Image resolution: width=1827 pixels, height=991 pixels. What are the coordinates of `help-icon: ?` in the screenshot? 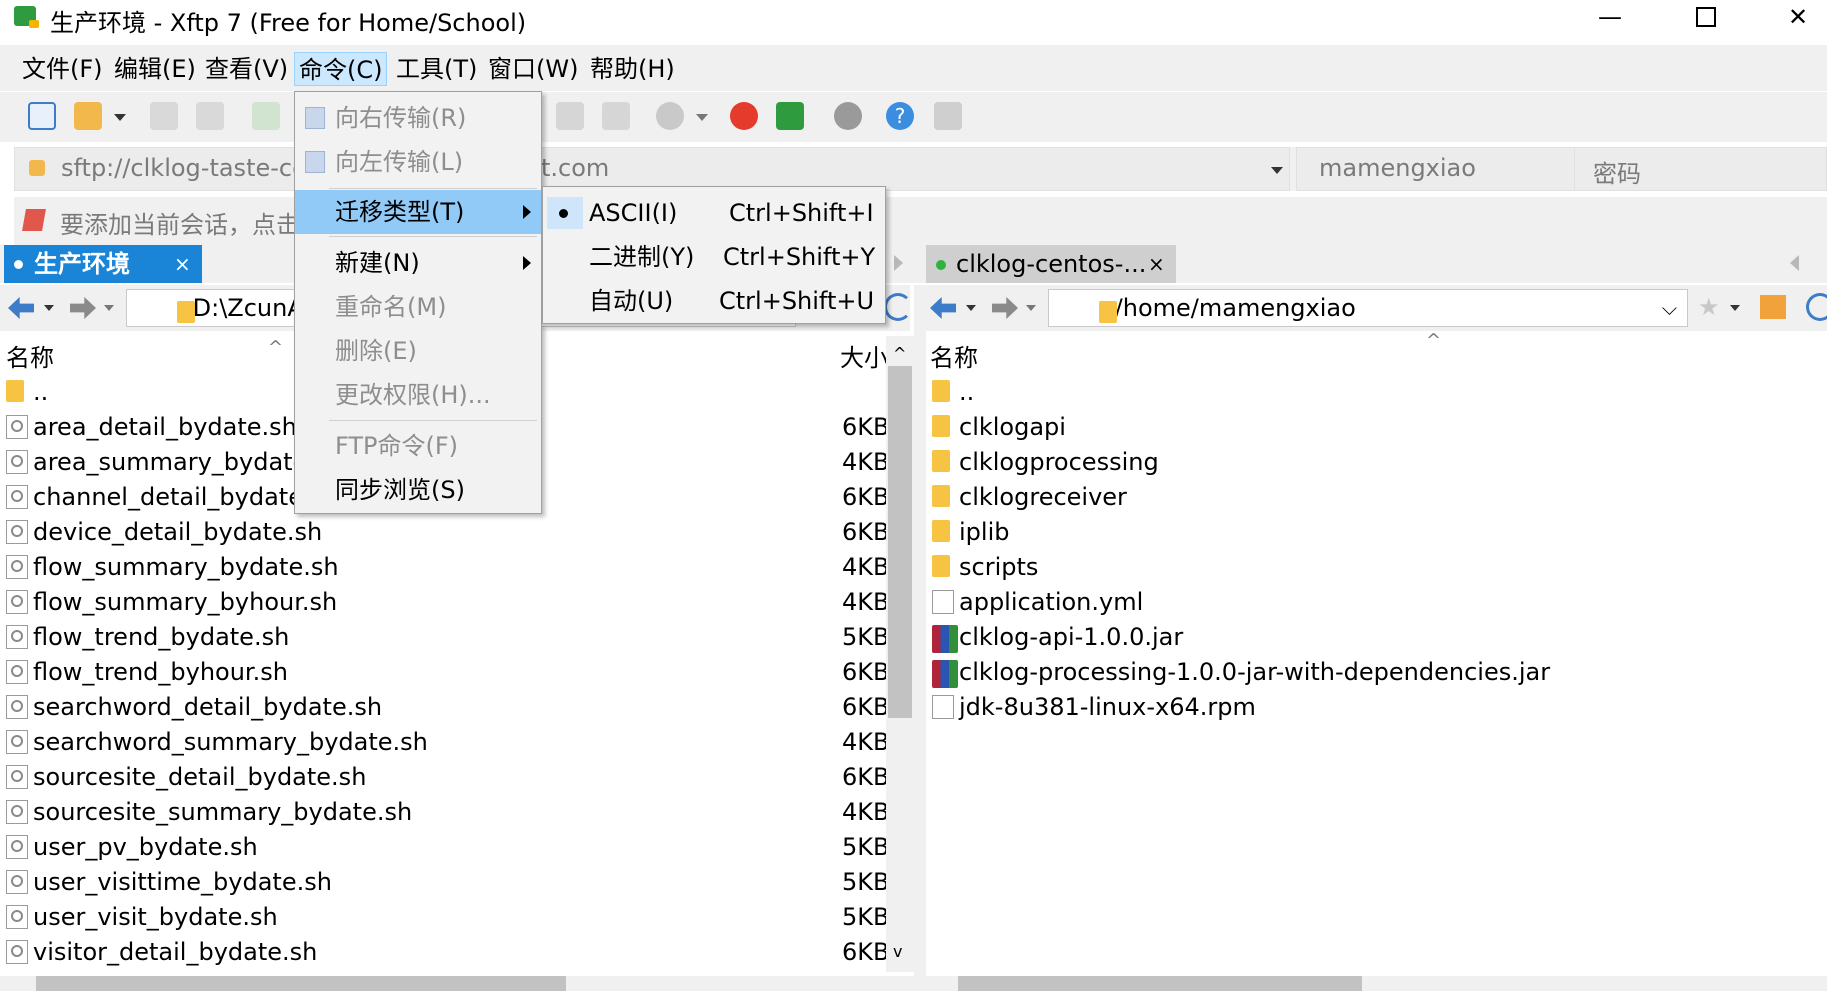 It's located at (900, 116).